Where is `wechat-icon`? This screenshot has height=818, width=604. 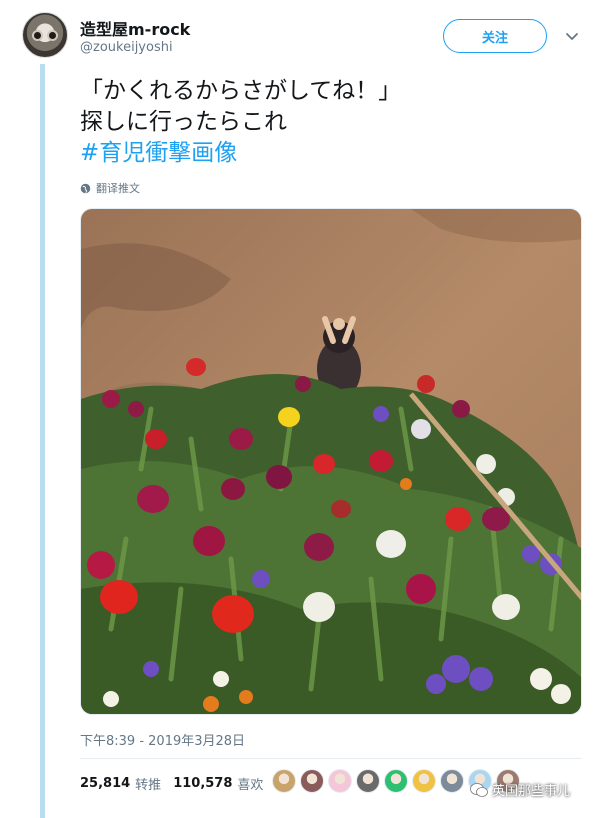
wechat-icon is located at coordinates (479, 789).